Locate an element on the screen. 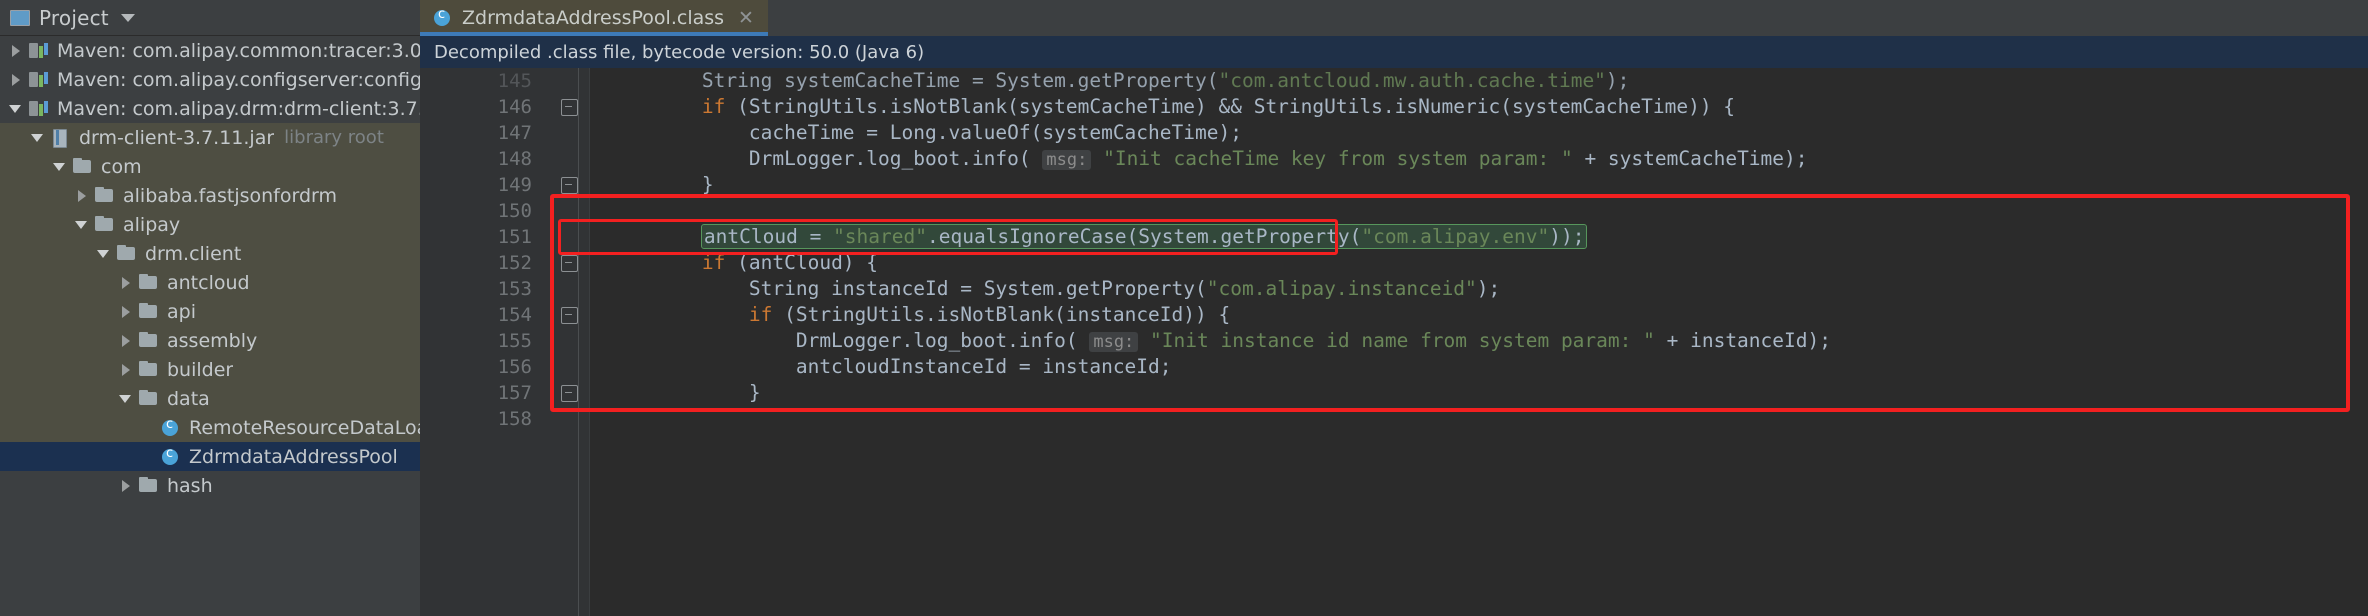  tree-node-maven-com-alipay-drm-drm-client-3-7-11: Maven: com.alipay.drm:drm-client:3.7.11 is located at coordinates (210, 108).